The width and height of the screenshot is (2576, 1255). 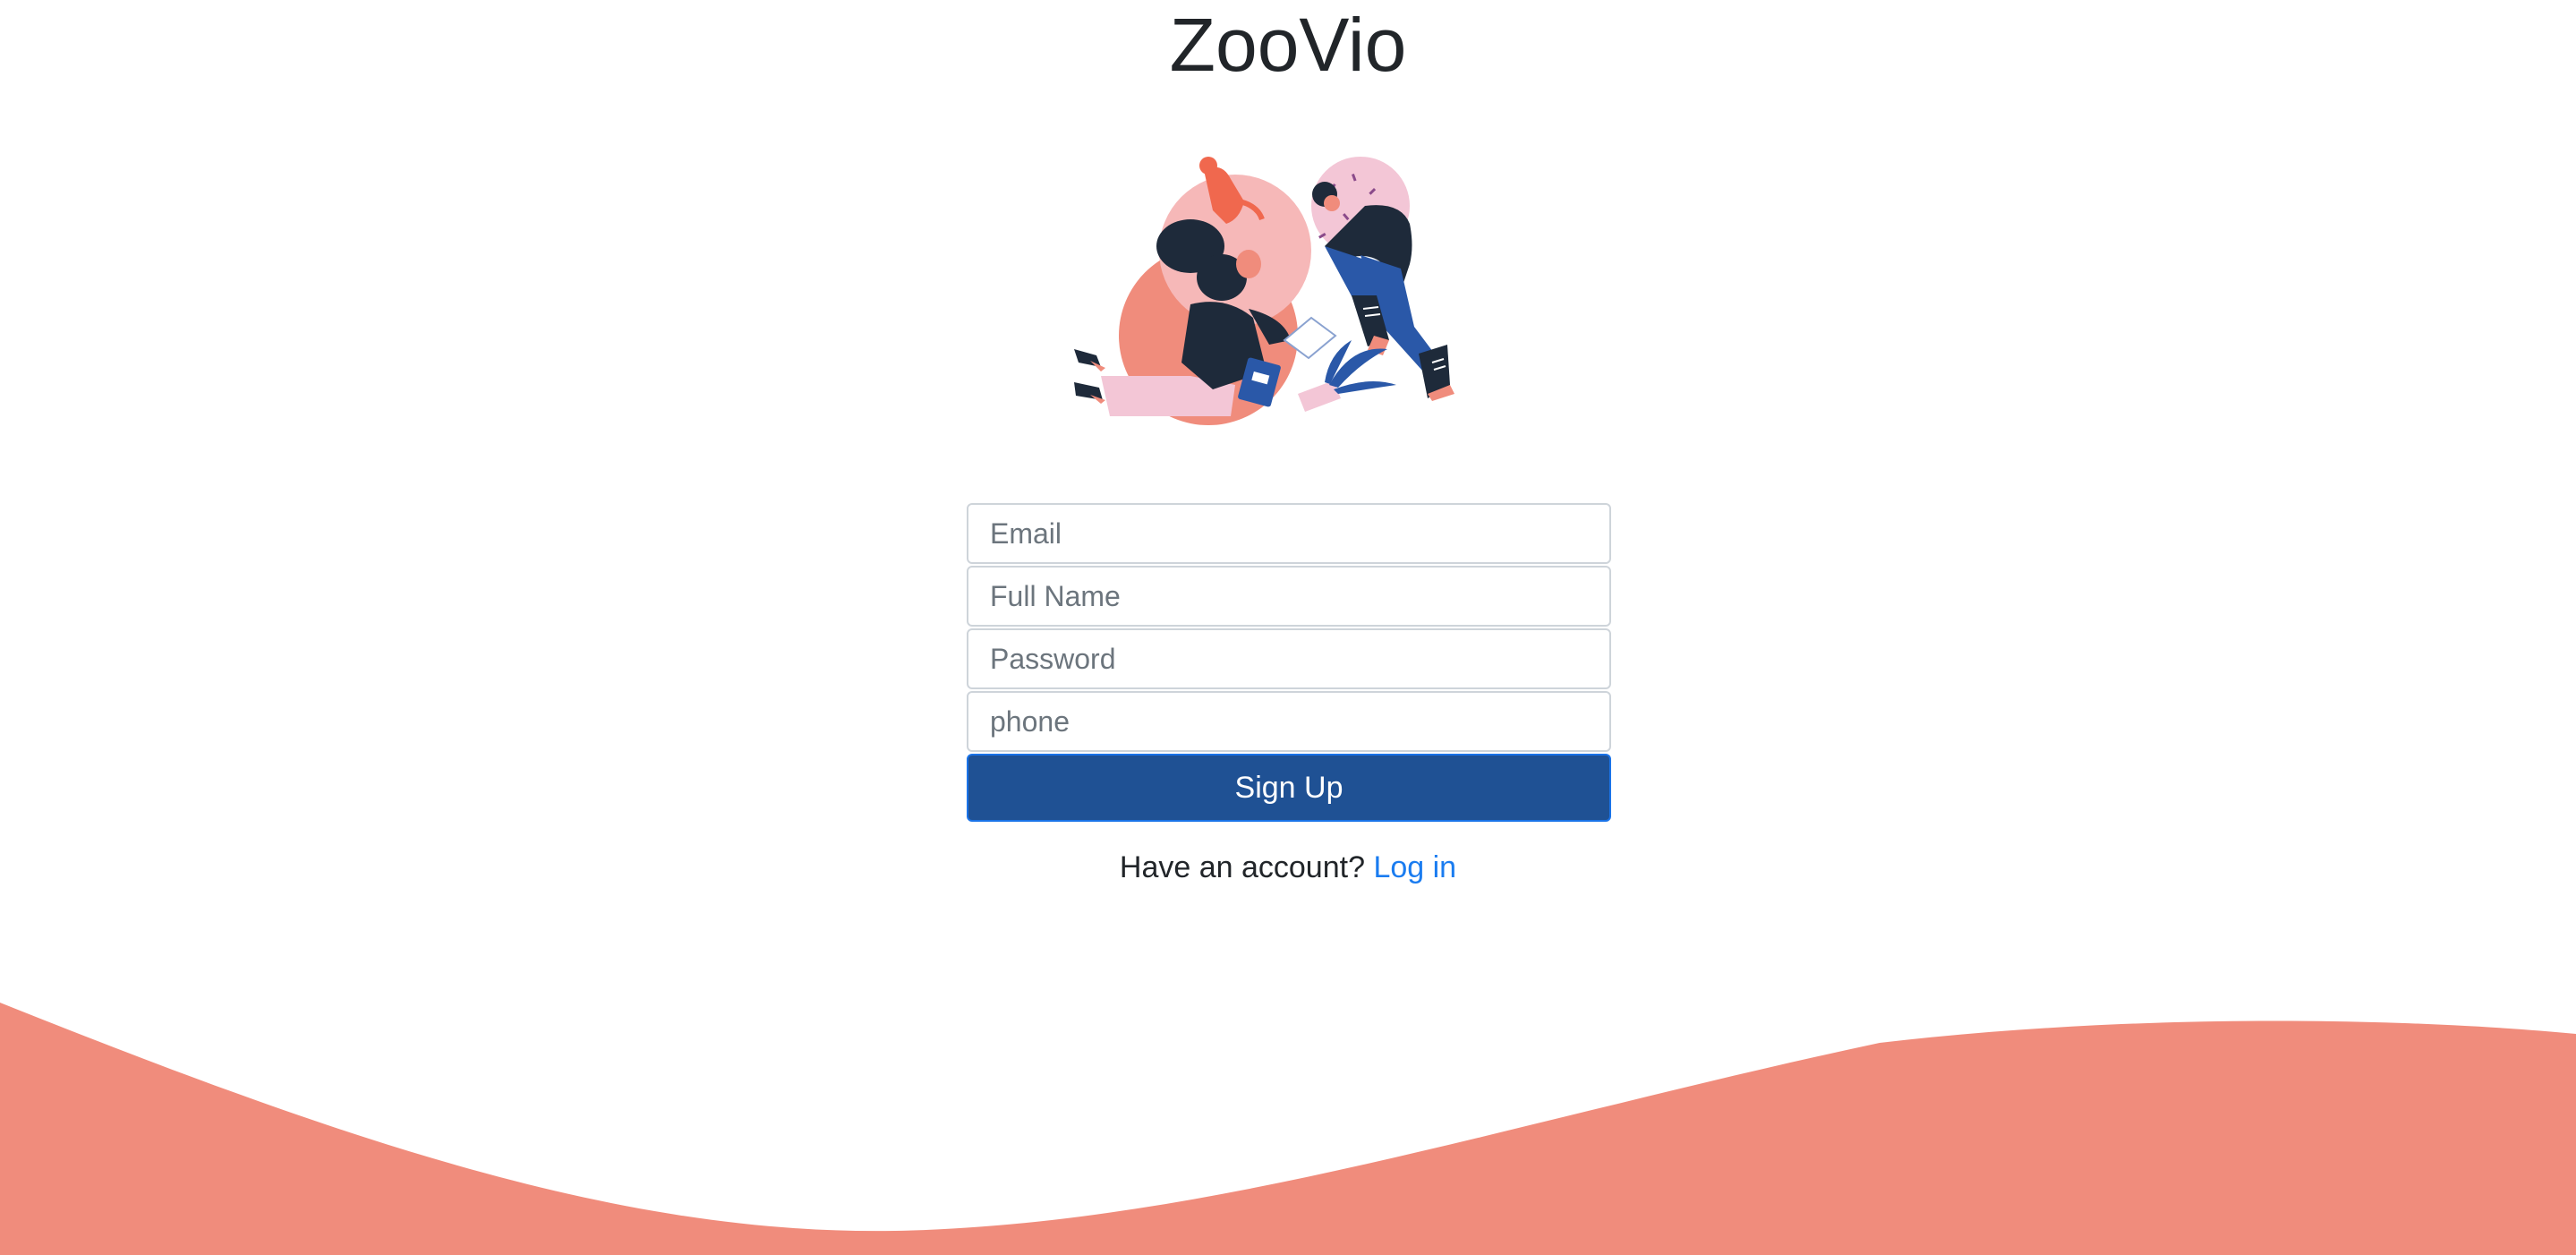 I want to click on email-input, so click(x=1289, y=533).